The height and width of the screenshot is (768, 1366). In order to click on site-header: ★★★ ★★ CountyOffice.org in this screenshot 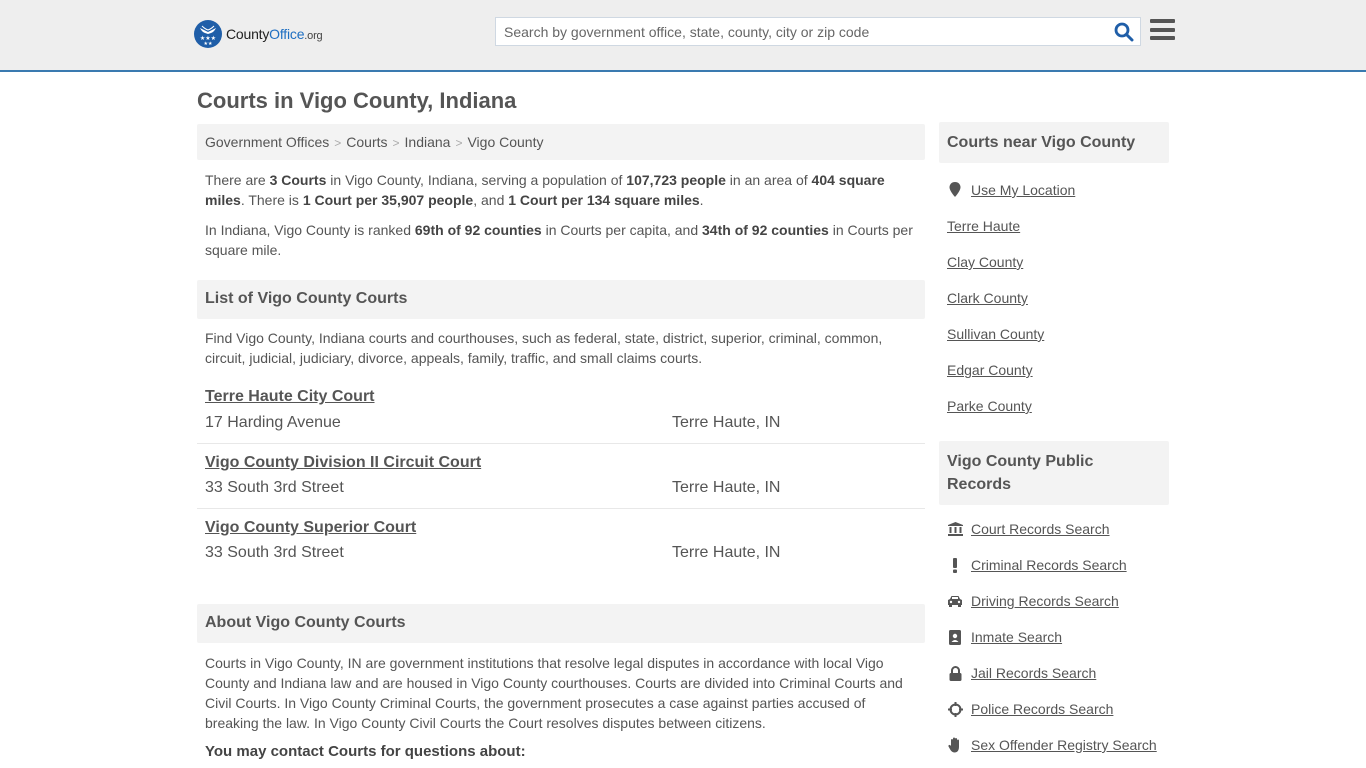, I will do `click(683, 36)`.